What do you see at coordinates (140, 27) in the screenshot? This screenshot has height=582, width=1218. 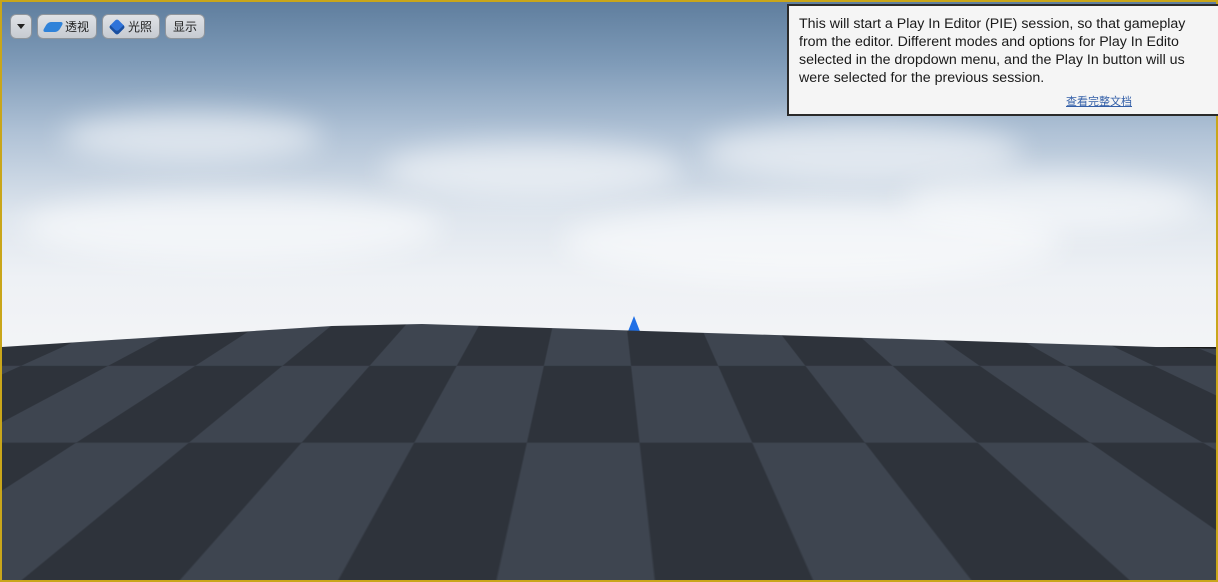 I see `lit-label: 光照` at bounding box center [140, 27].